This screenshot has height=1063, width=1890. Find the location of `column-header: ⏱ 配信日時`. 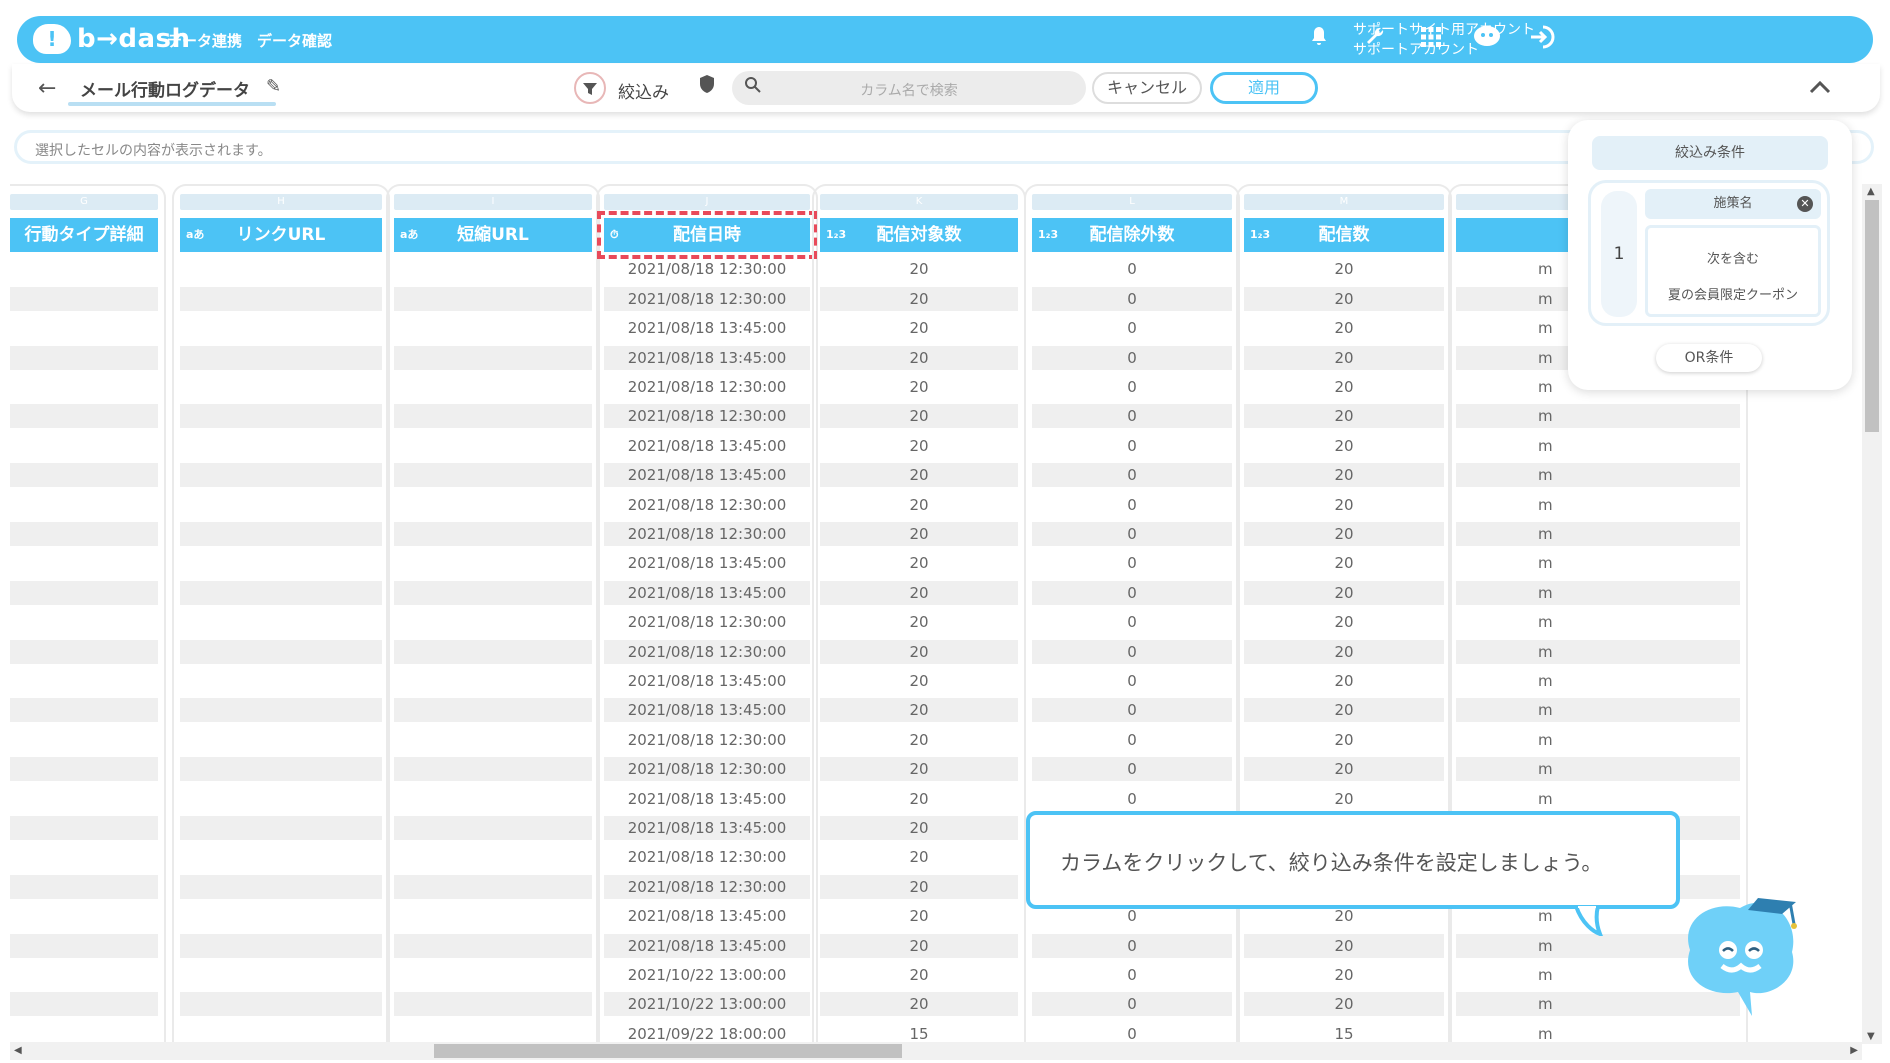

column-header: ⏱ 配信日時 is located at coordinates (707, 235).